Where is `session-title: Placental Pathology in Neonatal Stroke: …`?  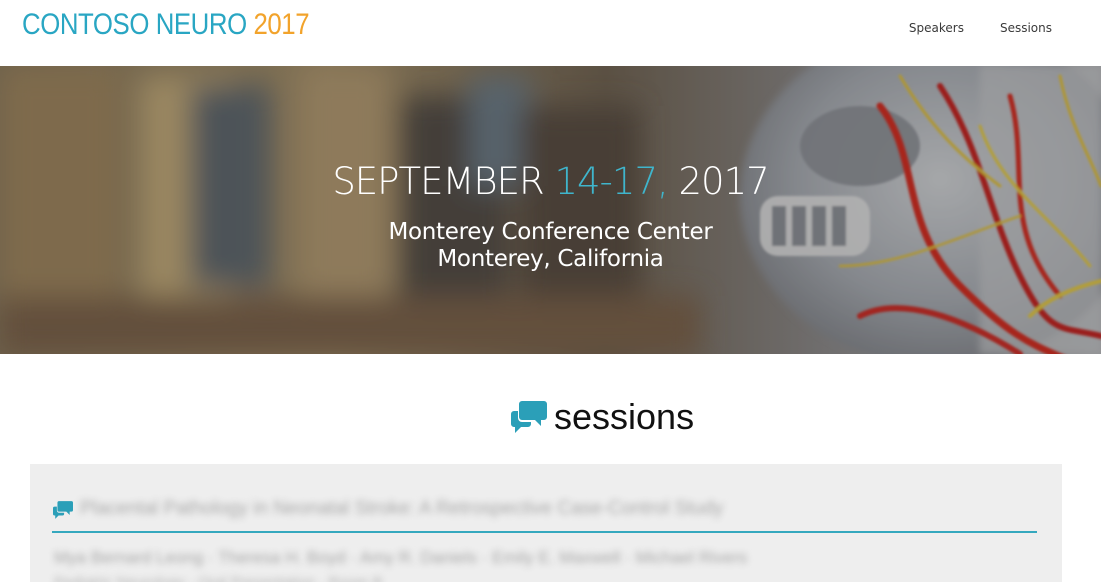
session-title: Placental Pathology in Neonatal Stroke: … is located at coordinates (401, 509).